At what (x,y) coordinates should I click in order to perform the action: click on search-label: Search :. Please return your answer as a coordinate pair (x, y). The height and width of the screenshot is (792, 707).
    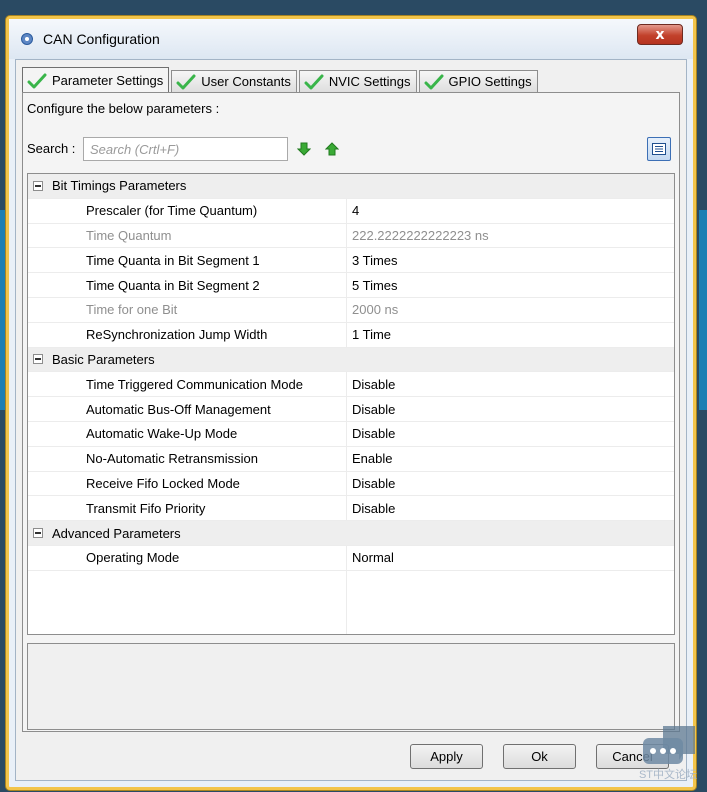
    Looking at the image, I should click on (51, 148).